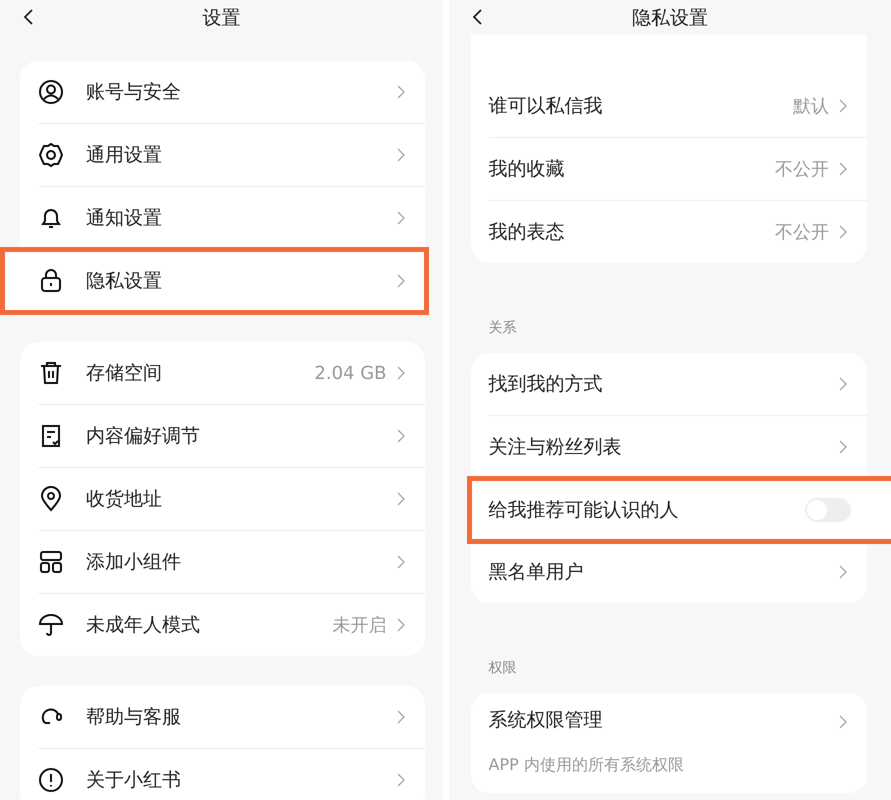 The height and width of the screenshot is (800, 891). What do you see at coordinates (51, 155) in the screenshot?
I see `settings-icon` at bounding box center [51, 155].